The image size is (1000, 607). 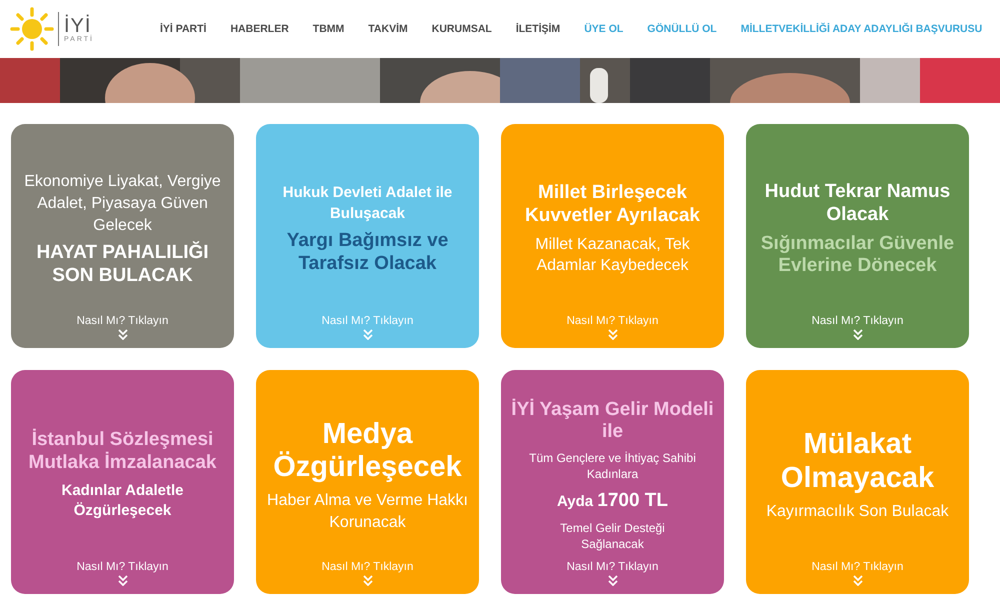 I want to click on logo-wordmark: İYİ, so click(x=79, y=26).